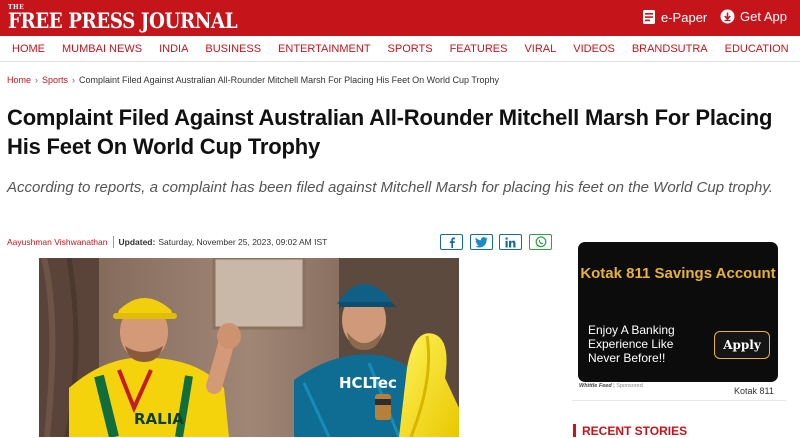 This screenshot has width=800, height=438. I want to click on top-header-bar: THE FREE PRESS JOURNAL e-Paper Get App, so click(400, 18).